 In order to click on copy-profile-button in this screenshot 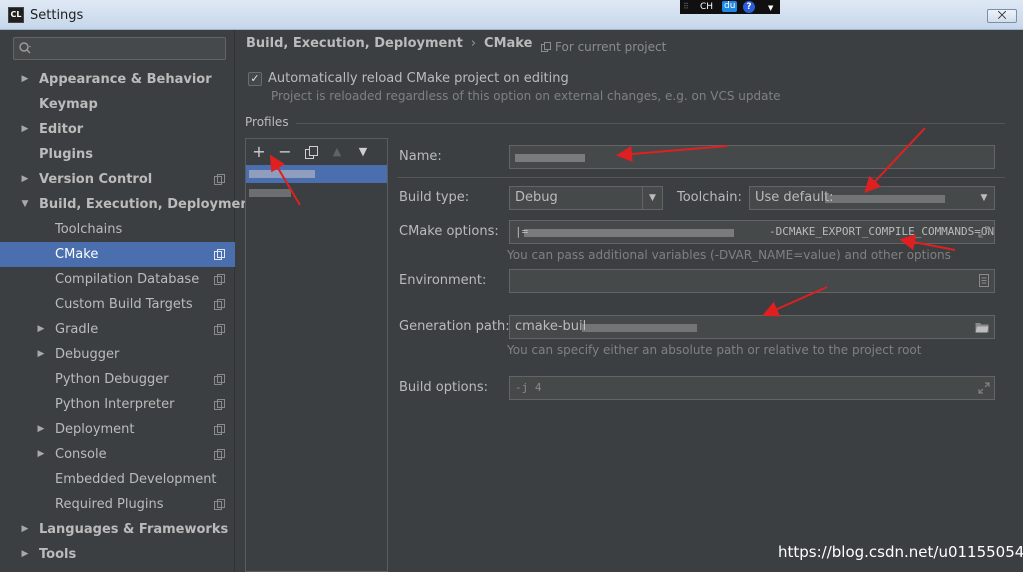, I will do `click(311, 152)`.